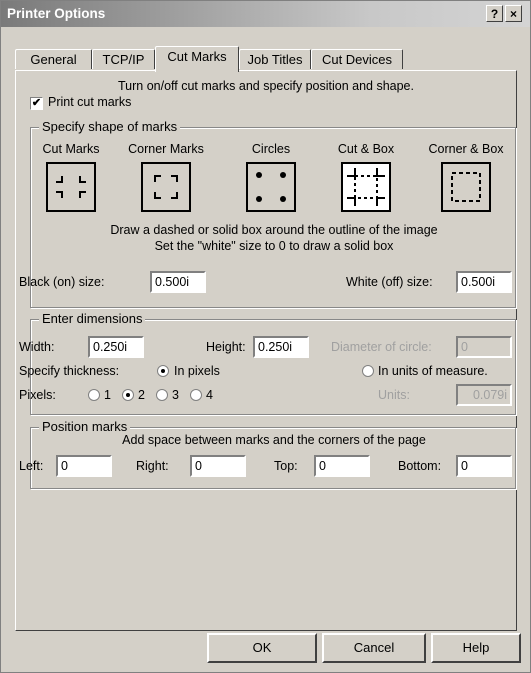 This screenshot has width=531, height=673. Describe the element at coordinates (209, 395) in the screenshot. I see `pixel-option-4-label: 4` at that location.